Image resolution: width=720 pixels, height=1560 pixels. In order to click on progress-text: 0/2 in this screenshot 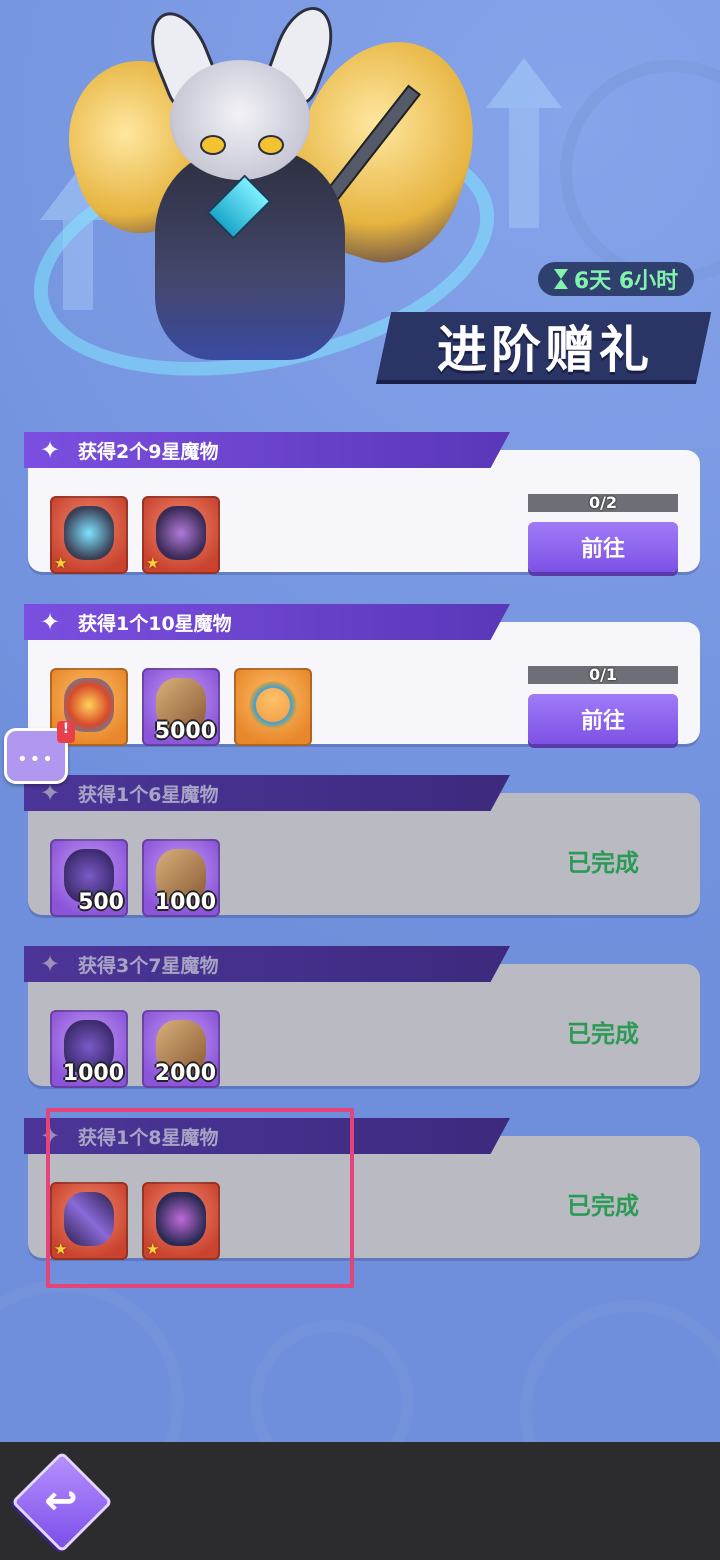, I will do `click(603, 502)`.